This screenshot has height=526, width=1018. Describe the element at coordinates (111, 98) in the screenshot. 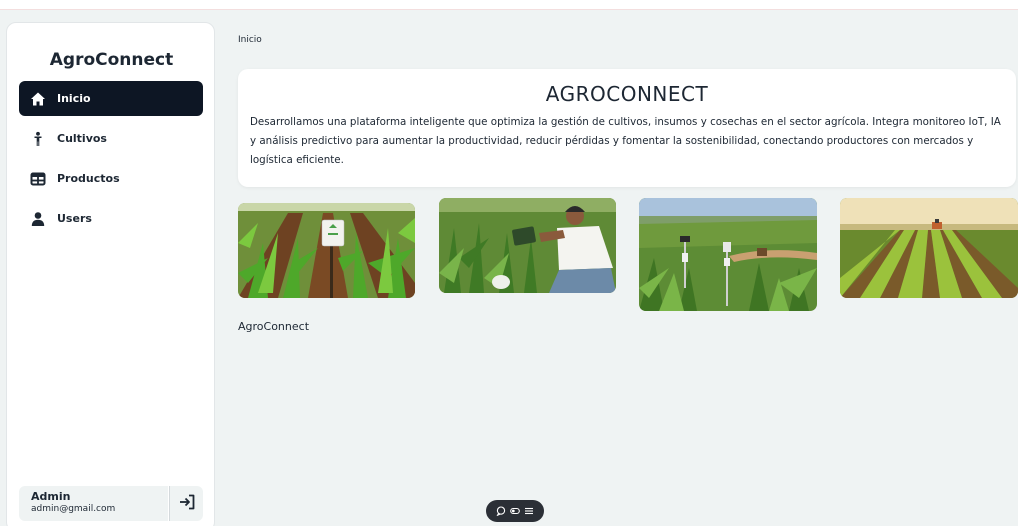

I see `sidebar-item-inicio: Inicio` at that location.